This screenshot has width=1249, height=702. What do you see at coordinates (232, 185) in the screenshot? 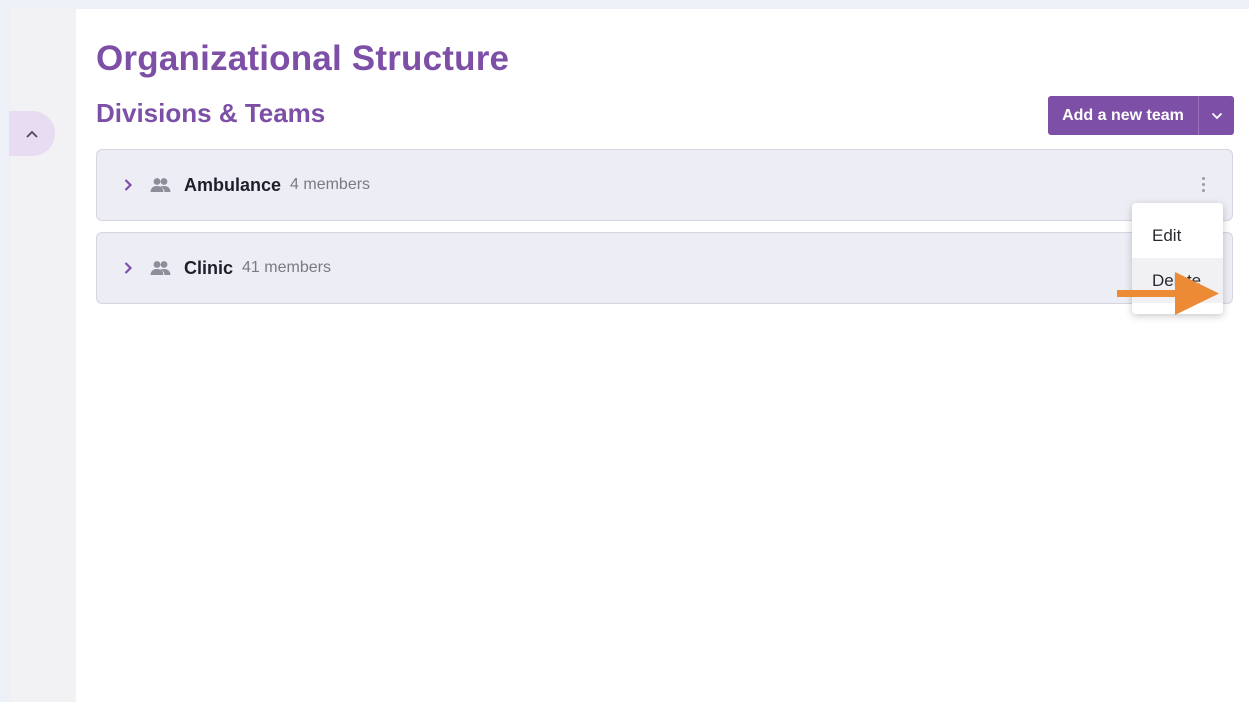
I see `team-name: Ambulance` at bounding box center [232, 185].